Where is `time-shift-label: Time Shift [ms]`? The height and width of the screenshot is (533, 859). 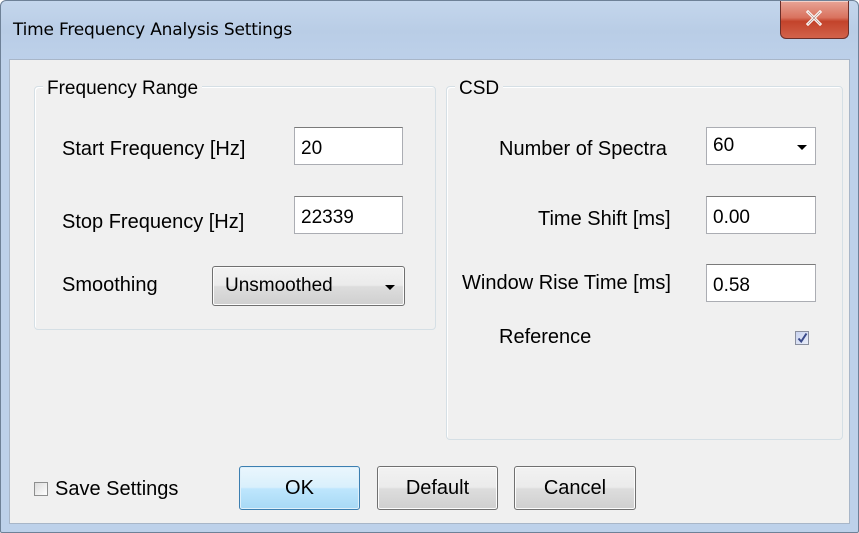 time-shift-label: Time Shift [ms] is located at coordinates (604, 219).